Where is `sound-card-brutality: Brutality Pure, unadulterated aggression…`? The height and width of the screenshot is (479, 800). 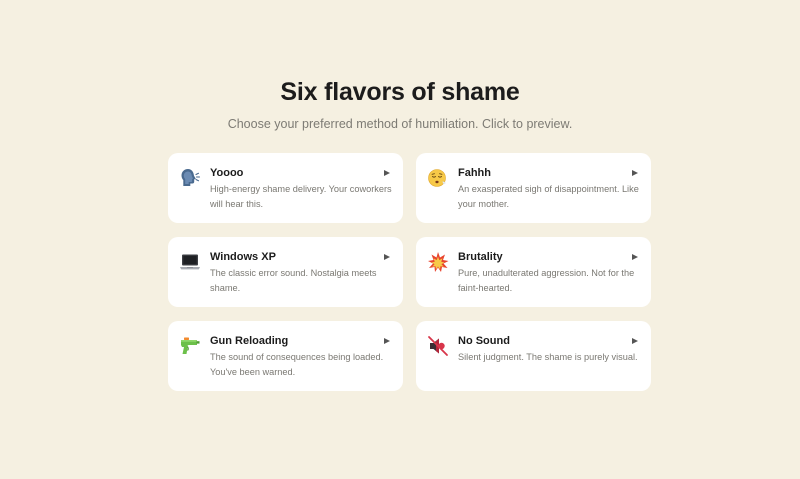
sound-card-brutality: Brutality Pure, unadulterated aggression… is located at coordinates (533, 272).